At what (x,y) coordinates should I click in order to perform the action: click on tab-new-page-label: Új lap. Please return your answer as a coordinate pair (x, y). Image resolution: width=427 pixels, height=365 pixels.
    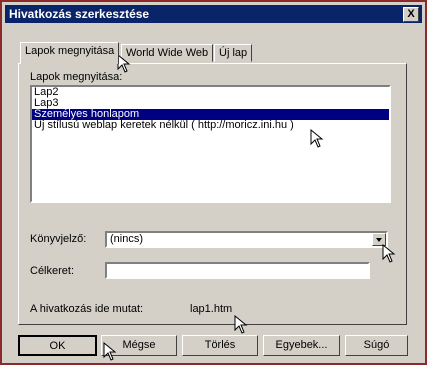
    Looking at the image, I should click on (233, 53).